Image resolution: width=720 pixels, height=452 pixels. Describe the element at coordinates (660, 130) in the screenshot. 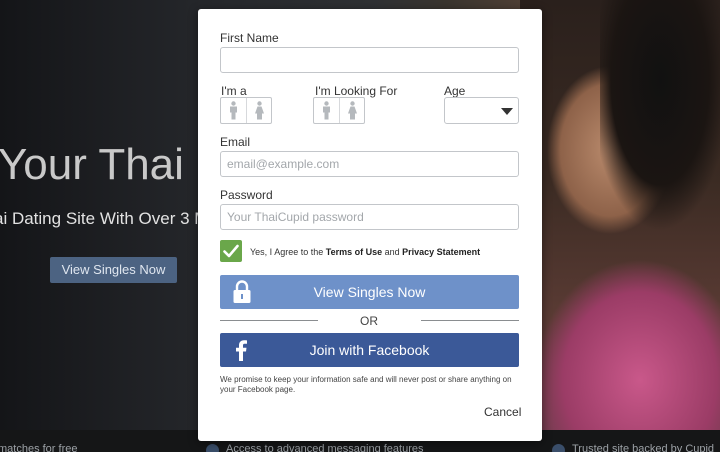

I see `hero-photo-hair` at that location.